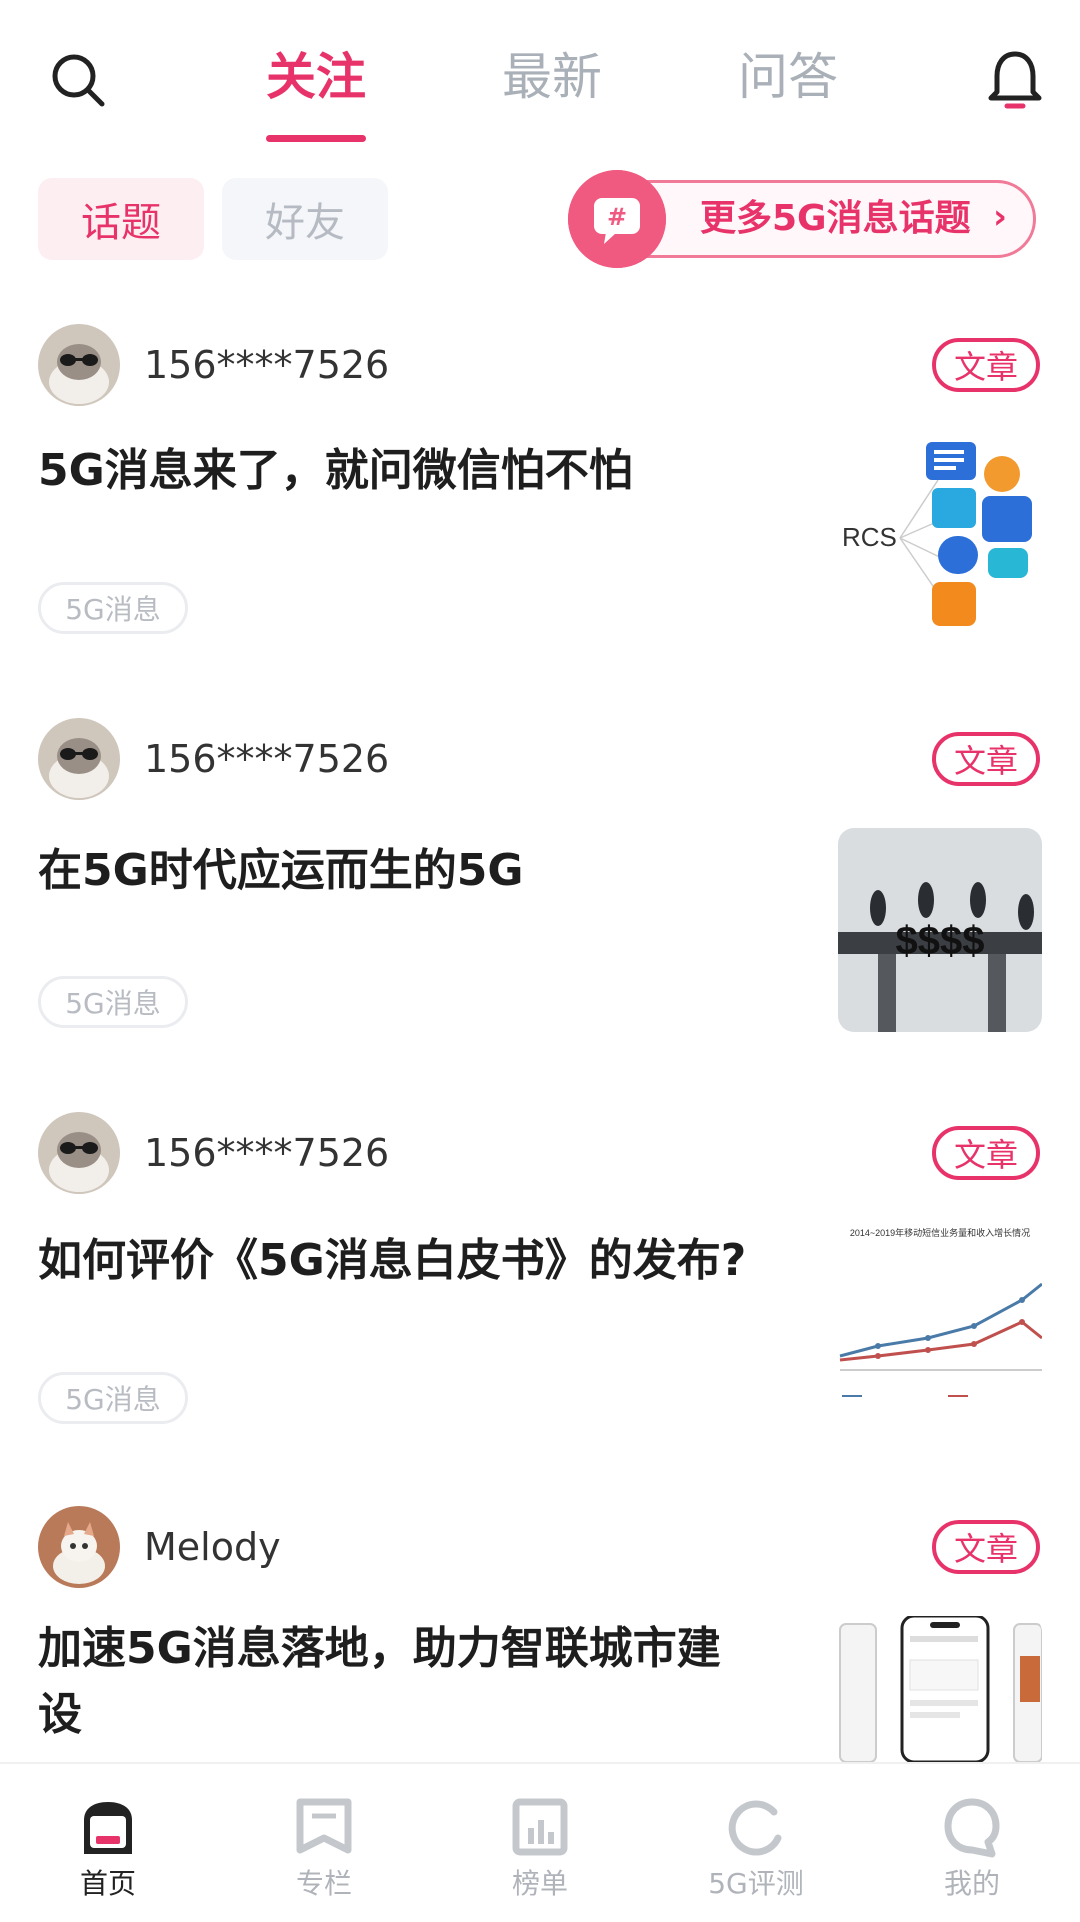 This screenshot has width=1080, height=1922. I want to click on nav-label-5g-review: 5G评测, so click(756, 1883).